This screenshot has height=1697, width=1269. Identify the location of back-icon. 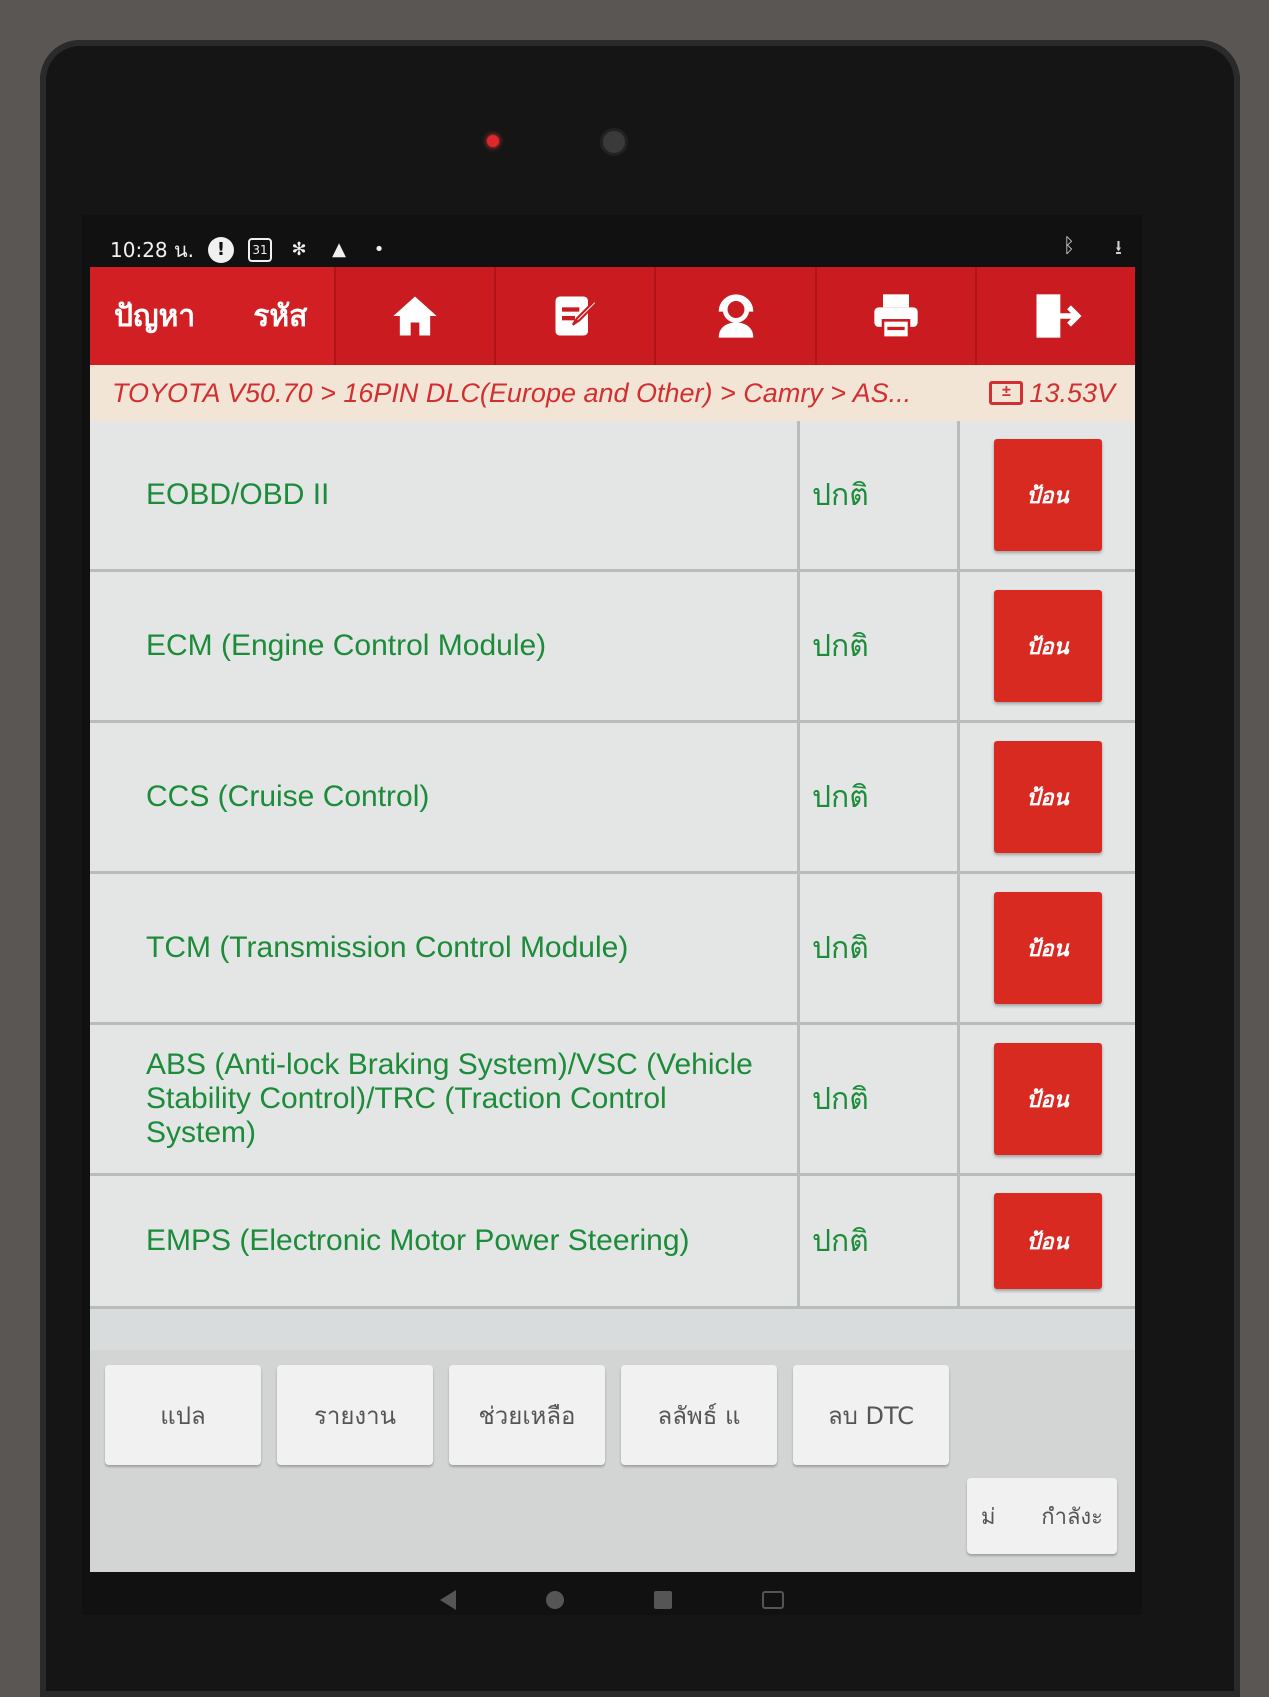
(448, 1600).